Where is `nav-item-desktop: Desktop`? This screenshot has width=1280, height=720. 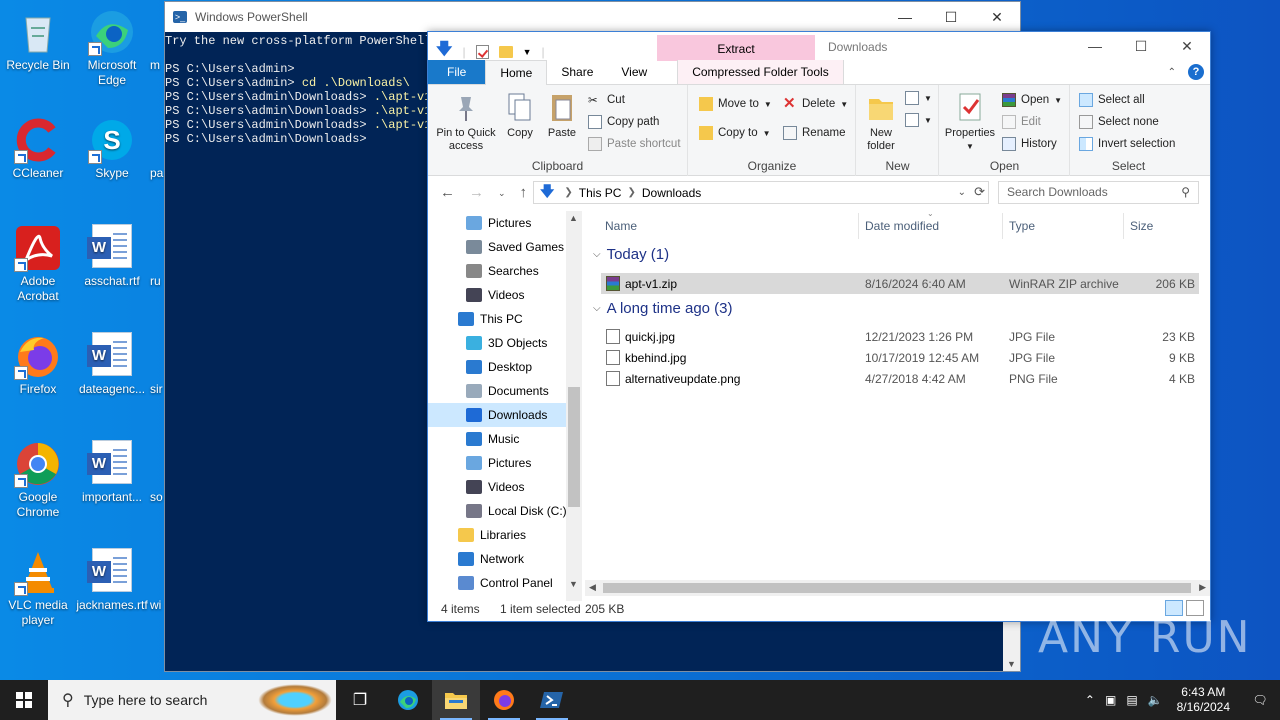
nav-item-desktop: Desktop is located at coordinates (505, 367).